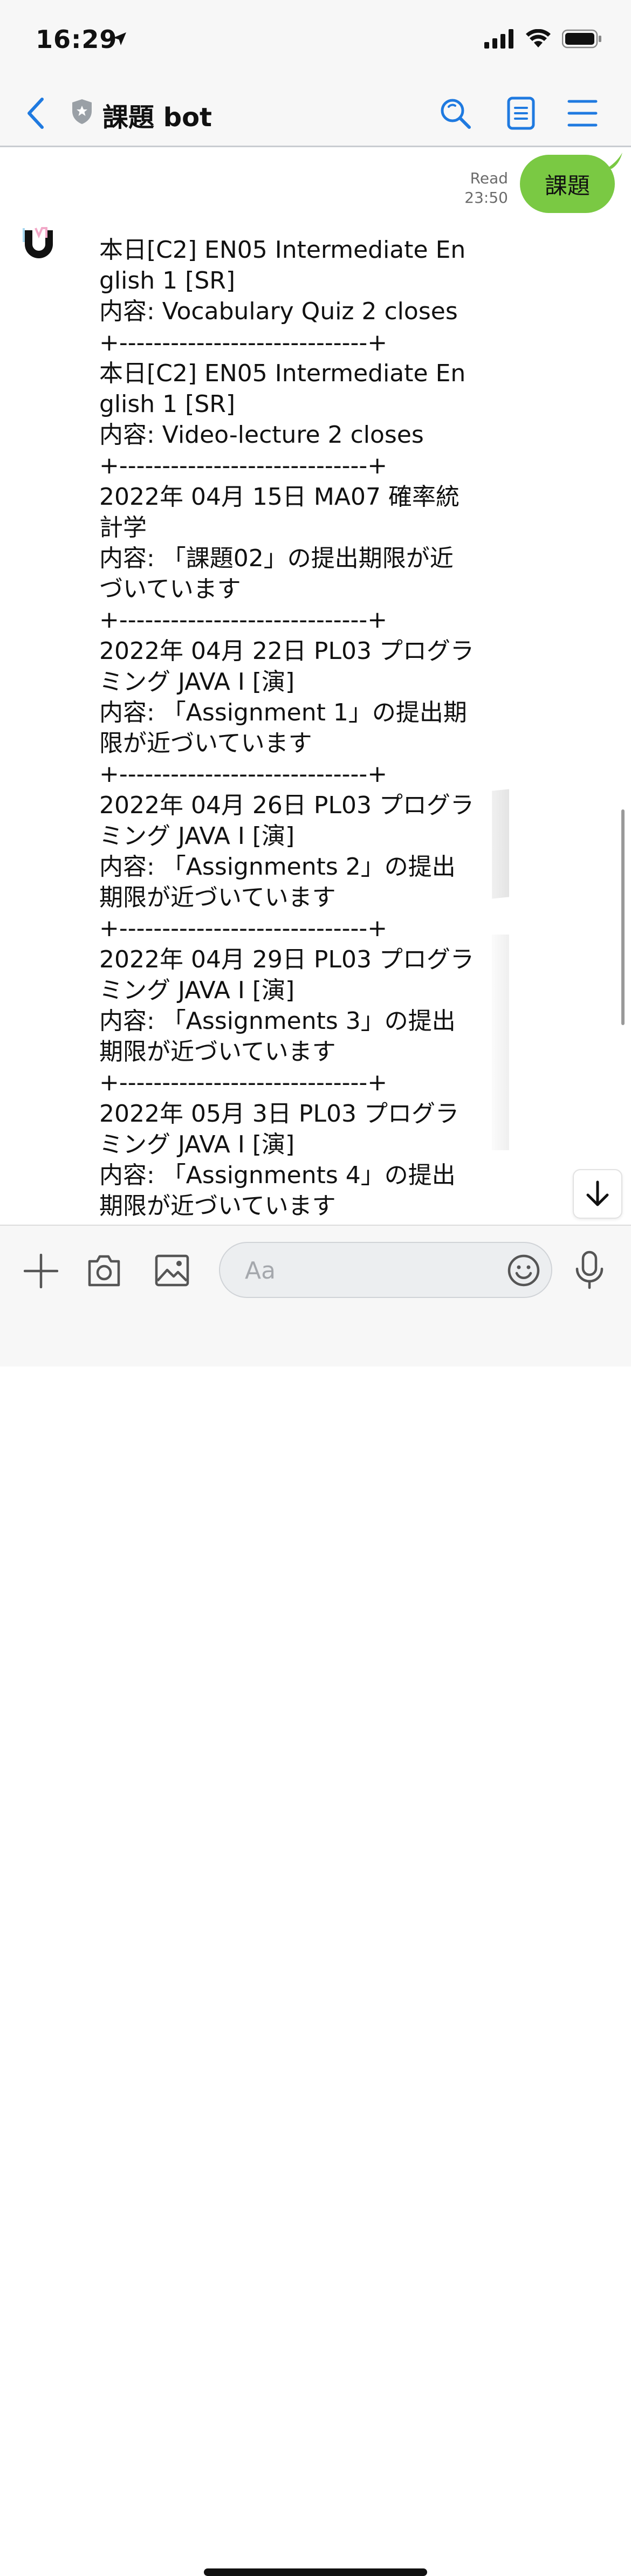 This screenshot has width=631, height=2576. I want to click on signal-icon, so click(498, 39).